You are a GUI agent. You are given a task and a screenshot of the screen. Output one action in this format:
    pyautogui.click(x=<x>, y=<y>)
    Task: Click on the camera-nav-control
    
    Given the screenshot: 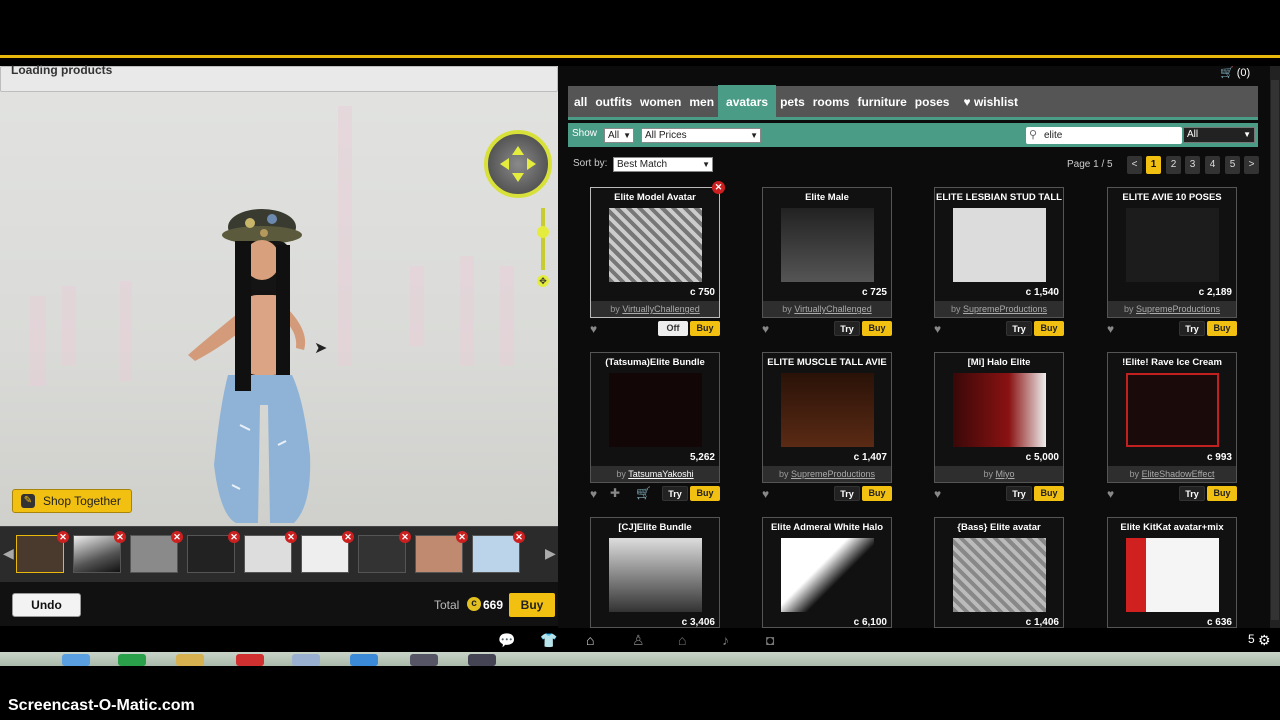 What is the action you would take?
    pyautogui.click(x=518, y=164)
    